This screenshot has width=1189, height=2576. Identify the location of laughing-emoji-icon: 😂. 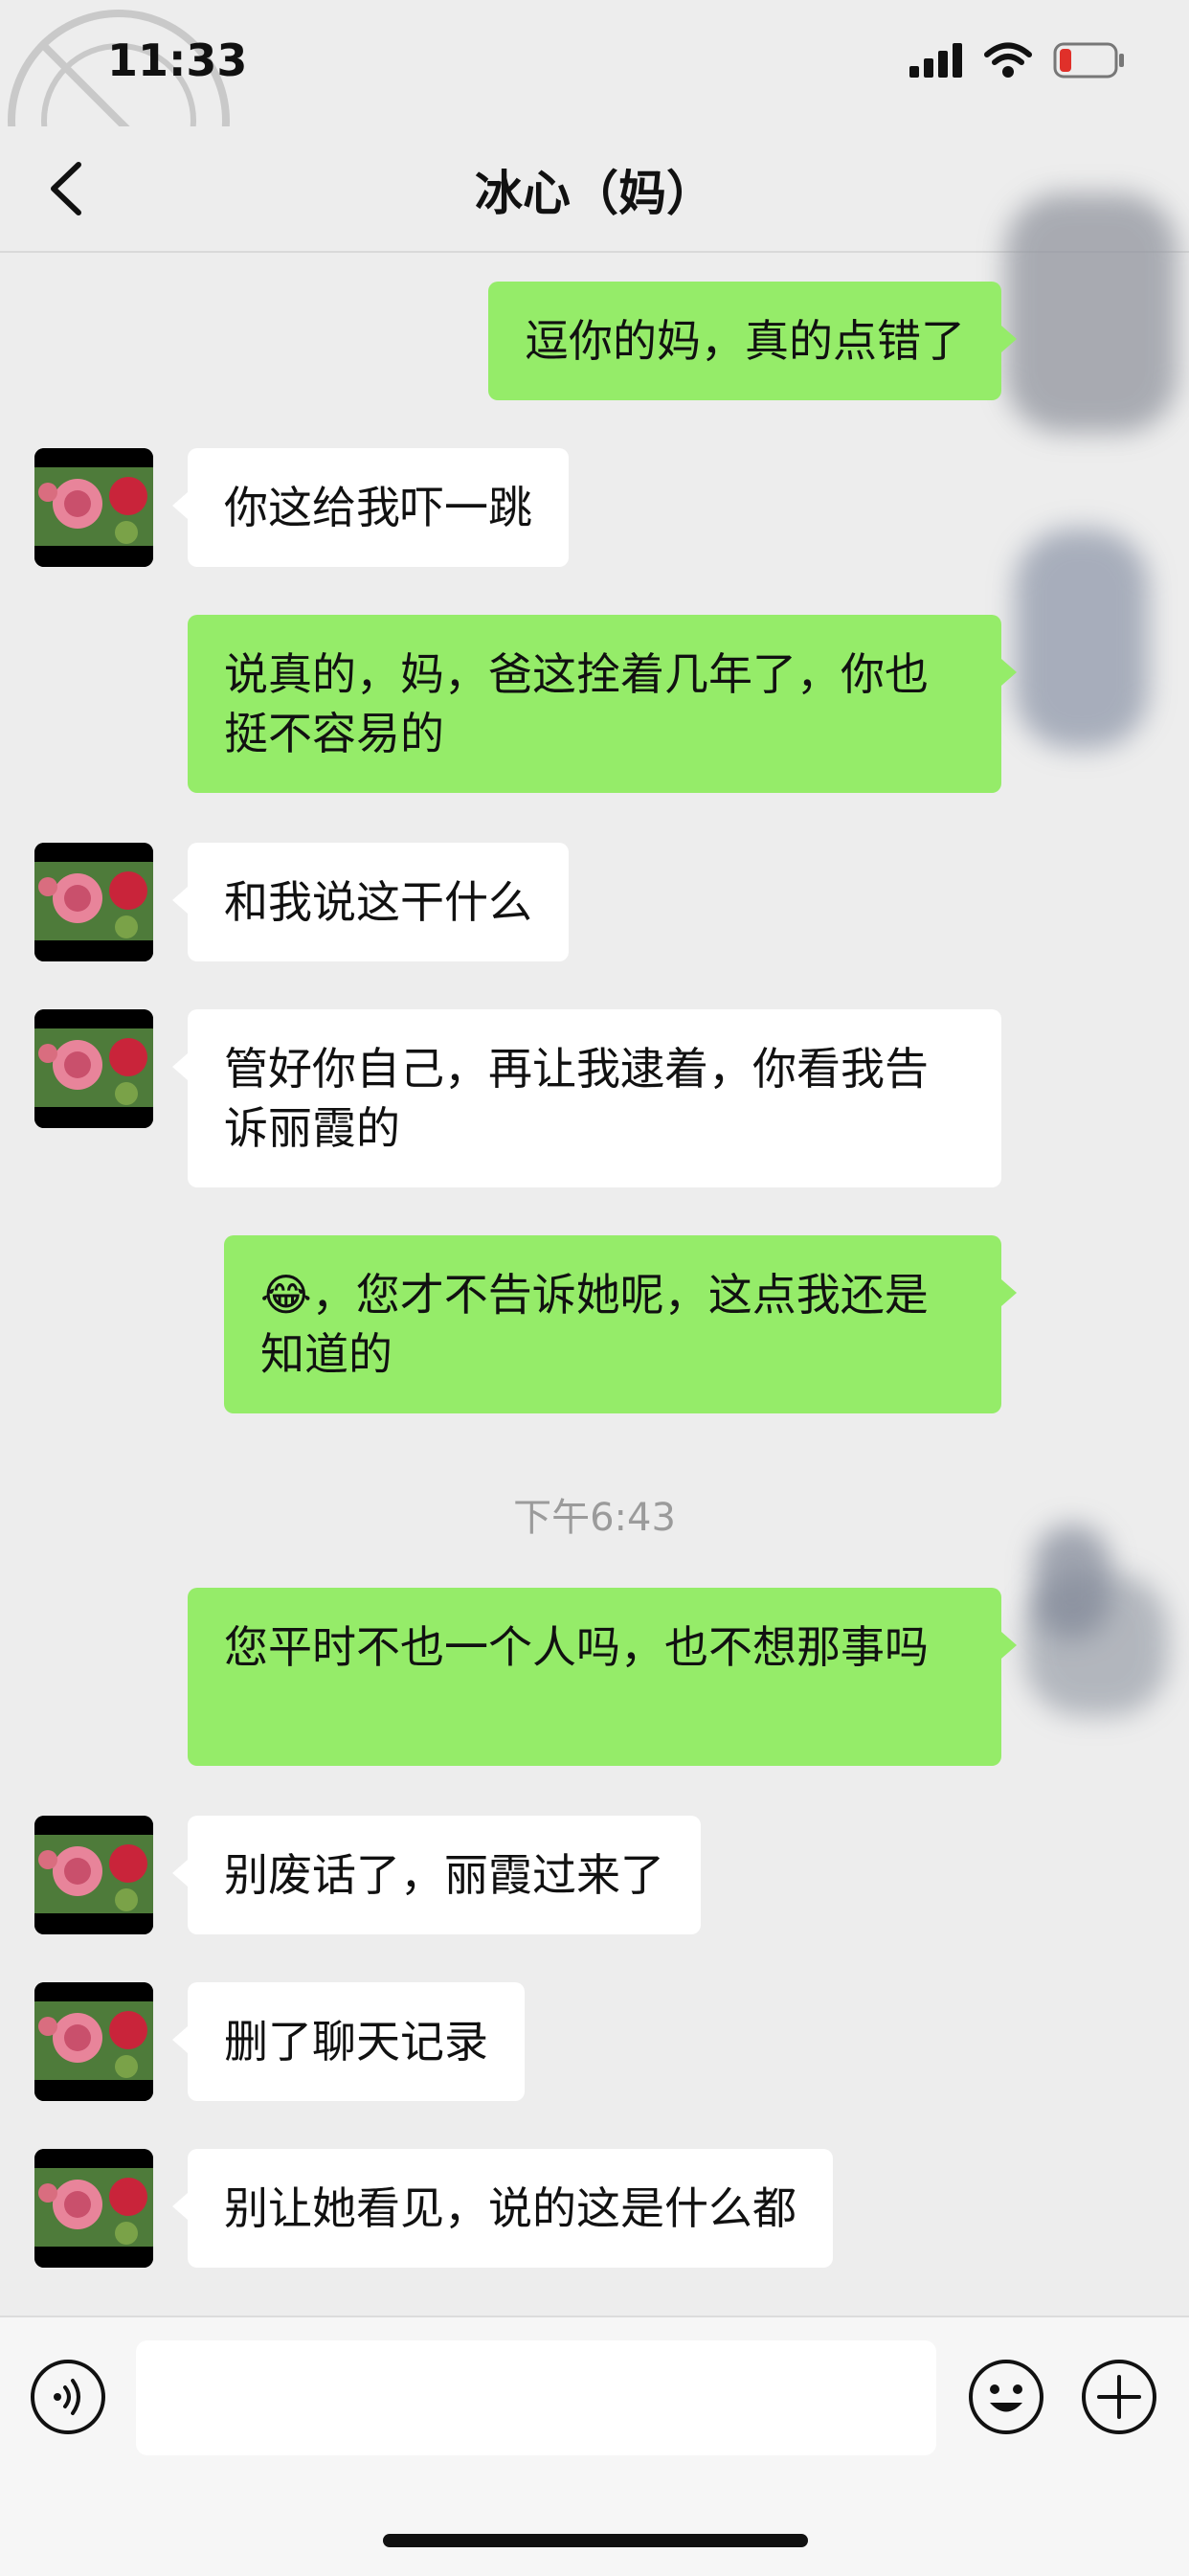
(286, 1295).